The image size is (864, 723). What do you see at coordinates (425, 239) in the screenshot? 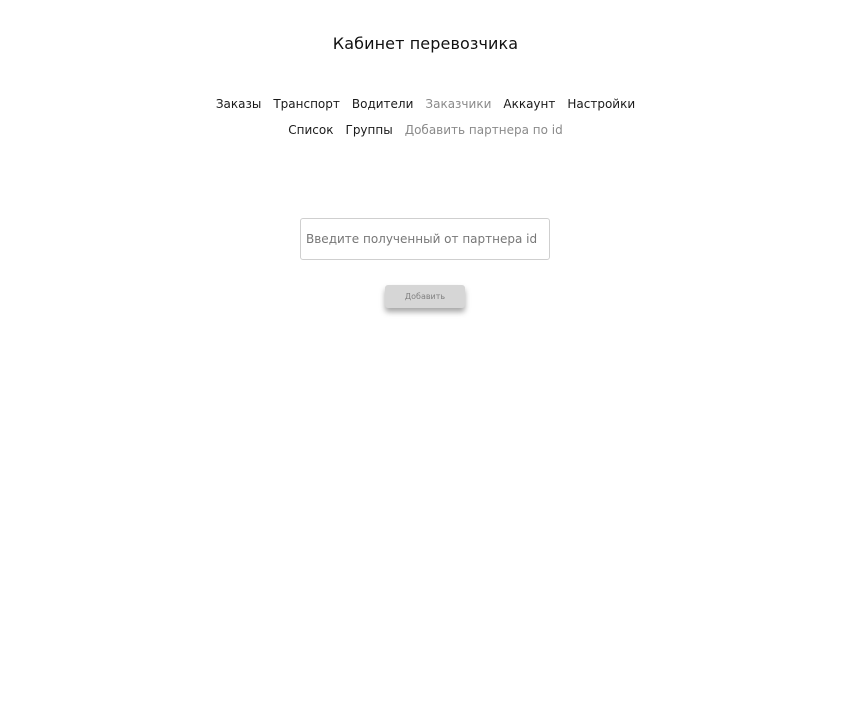
I see `partner-id-input` at bounding box center [425, 239].